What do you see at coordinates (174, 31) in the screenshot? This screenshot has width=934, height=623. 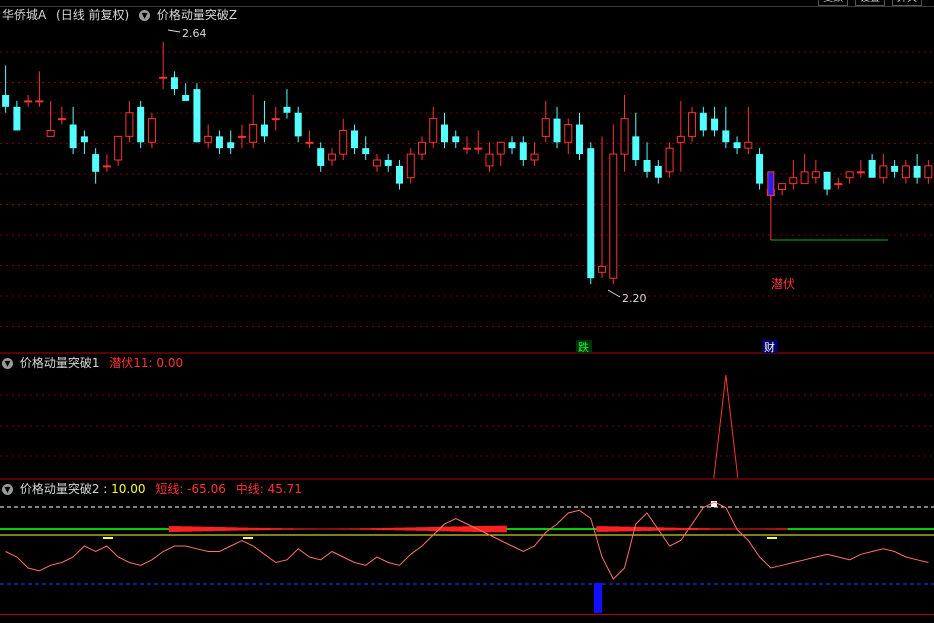 I see `high-pointer` at bounding box center [174, 31].